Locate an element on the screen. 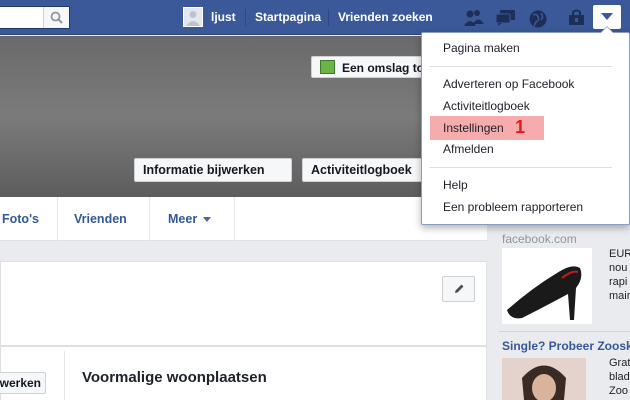 This screenshot has height=400, width=630. pencil-icon is located at coordinates (458, 288).